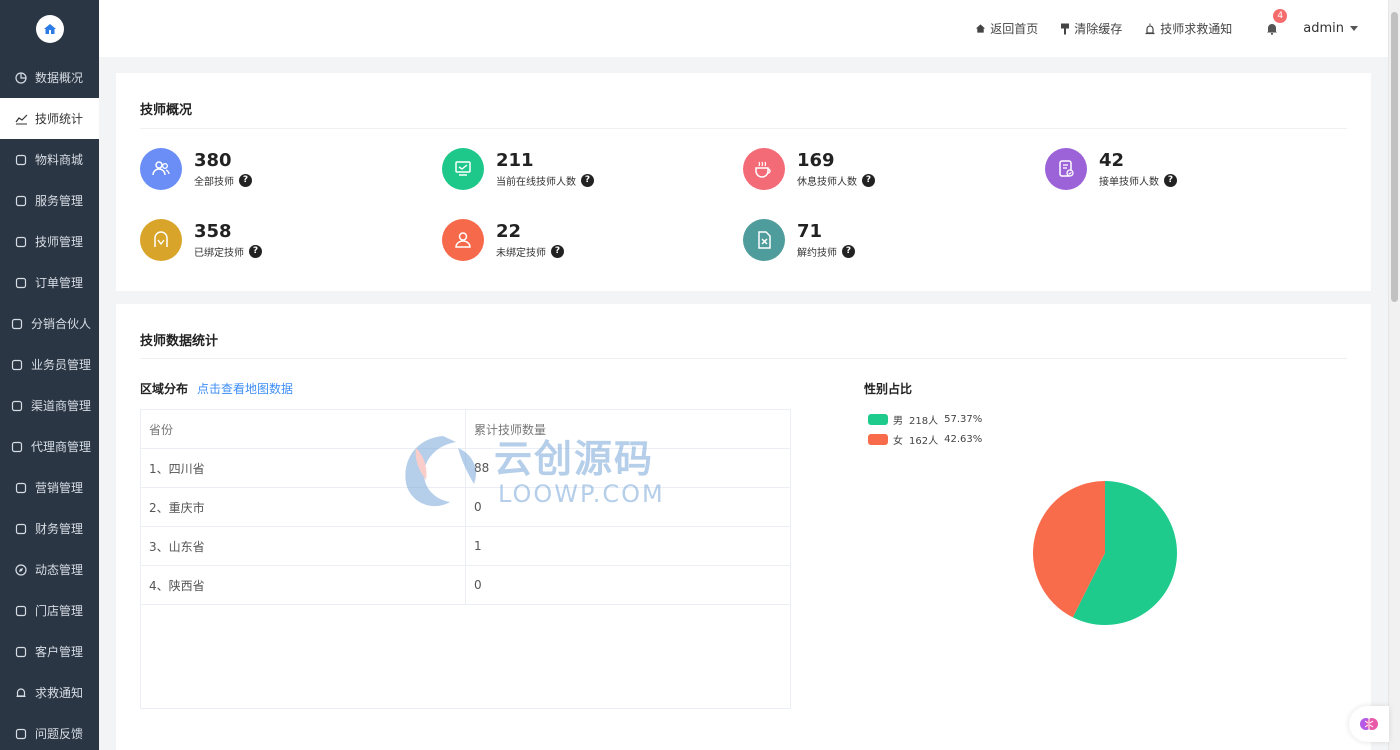 Image resolution: width=1400 pixels, height=750 pixels. What do you see at coordinates (21, 119) in the screenshot?
I see `chart-icon` at bounding box center [21, 119].